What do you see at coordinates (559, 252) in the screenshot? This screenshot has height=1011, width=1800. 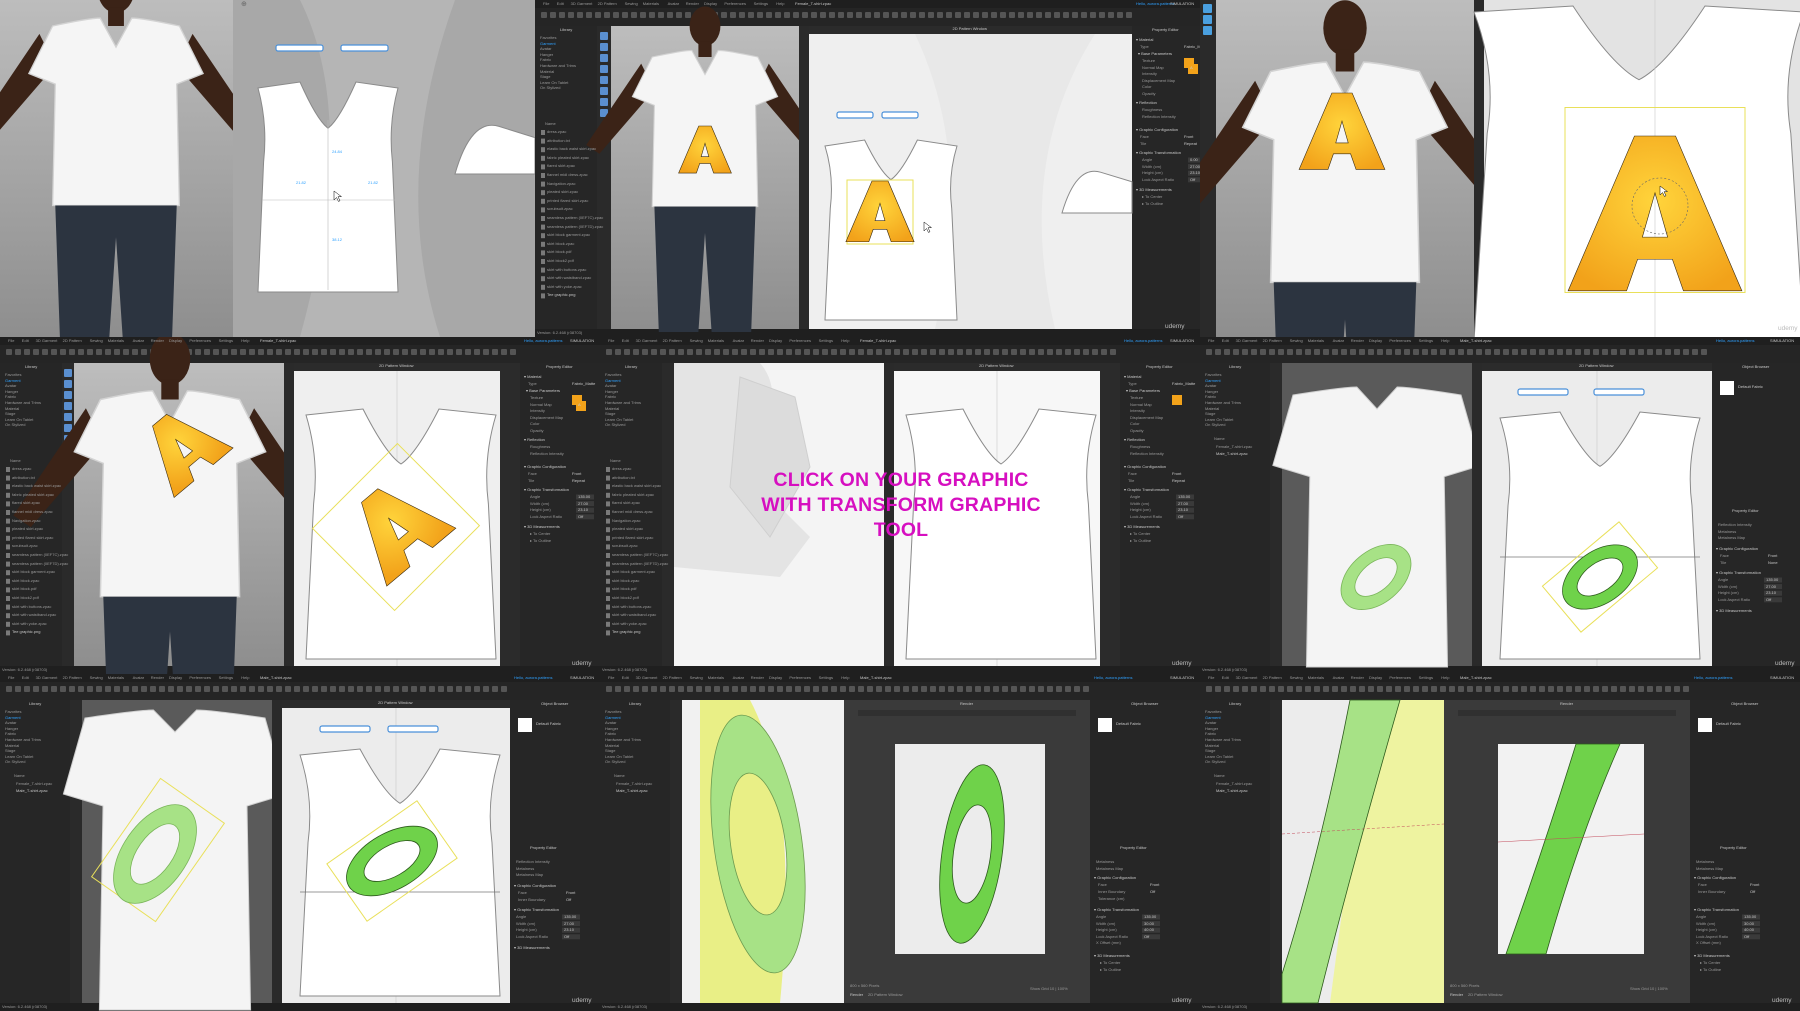 I see `file-list-item: skirt block.pdf` at bounding box center [559, 252].